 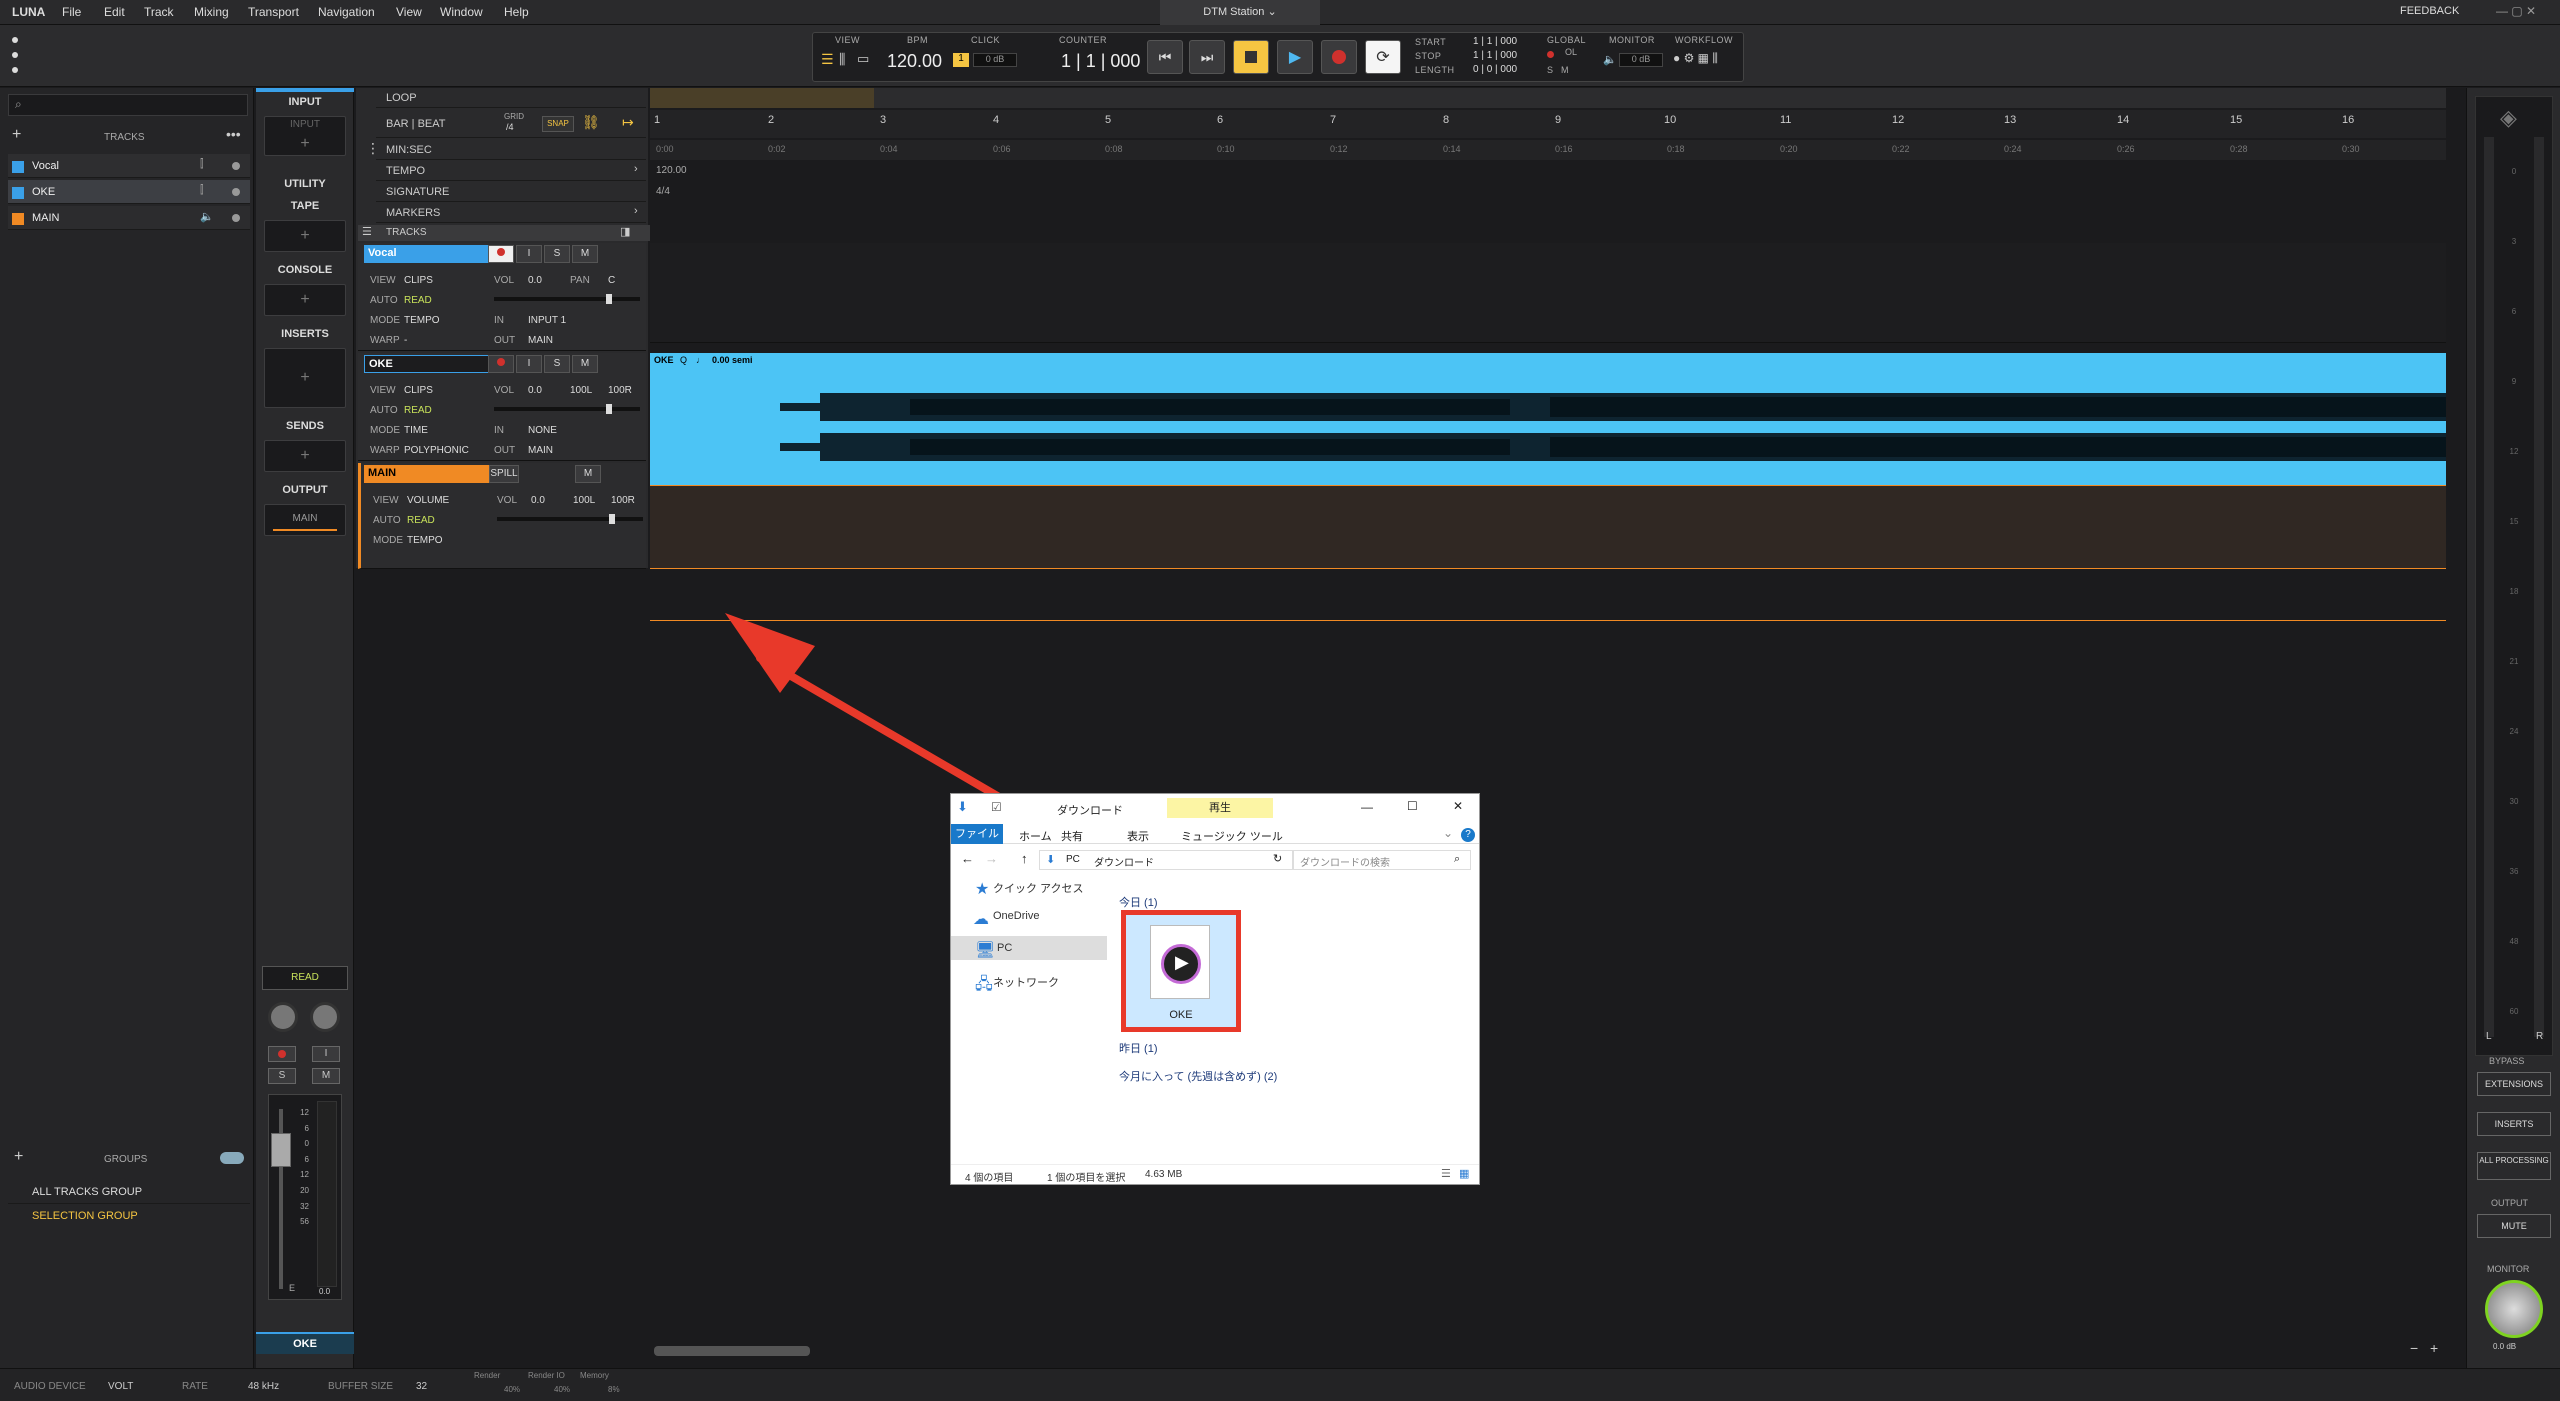 What do you see at coordinates (1166, 860) in the screenshot?
I see `address-bar: ⬇ PC ダウンロード` at bounding box center [1166, 860].